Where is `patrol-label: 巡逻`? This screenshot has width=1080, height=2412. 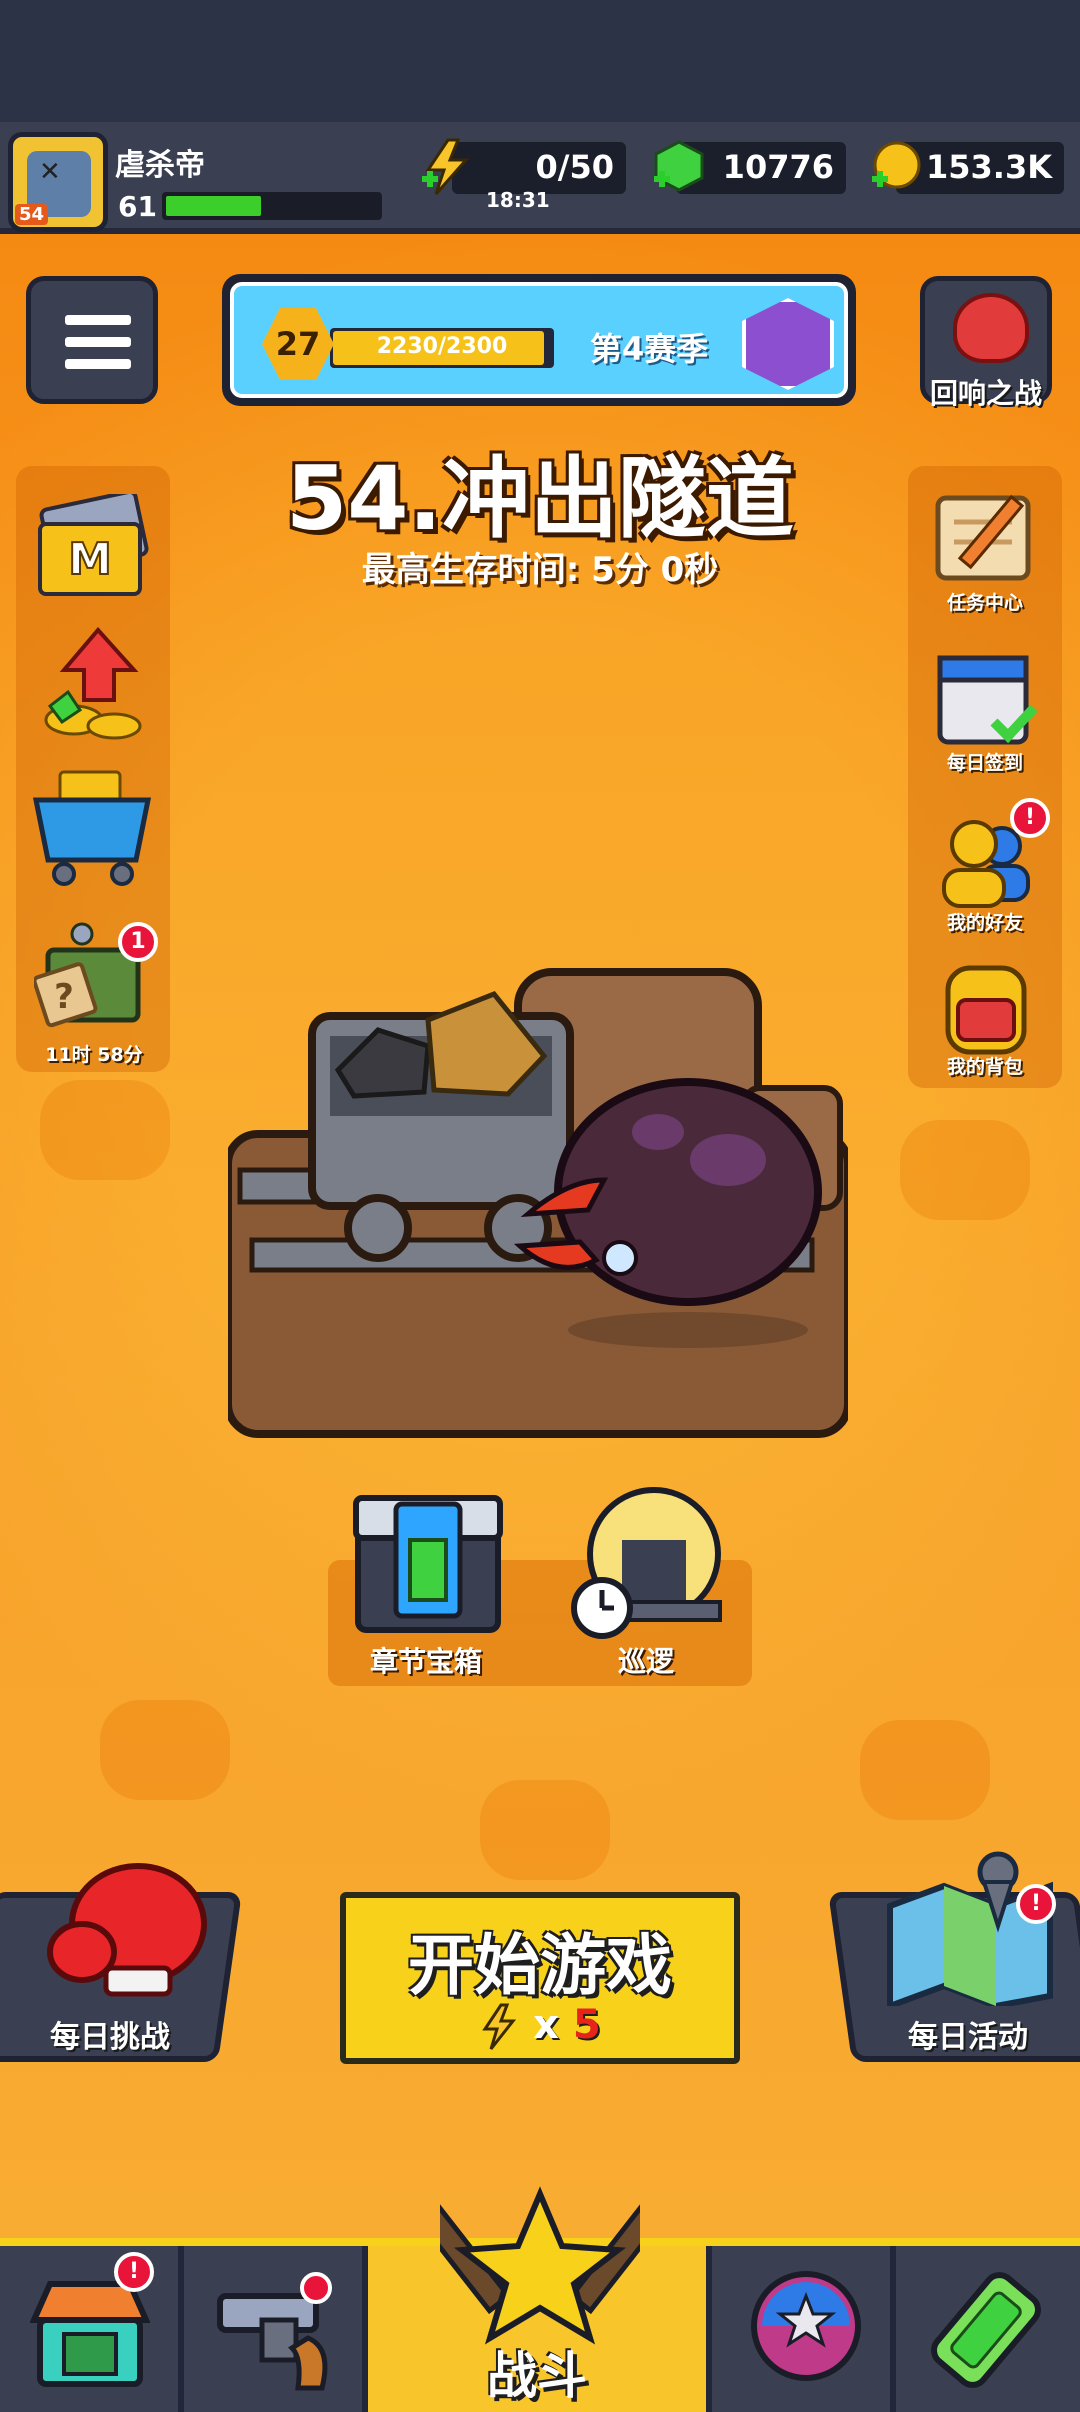 patrol-label: 巡逻 is located at coordinates (646, 1661).